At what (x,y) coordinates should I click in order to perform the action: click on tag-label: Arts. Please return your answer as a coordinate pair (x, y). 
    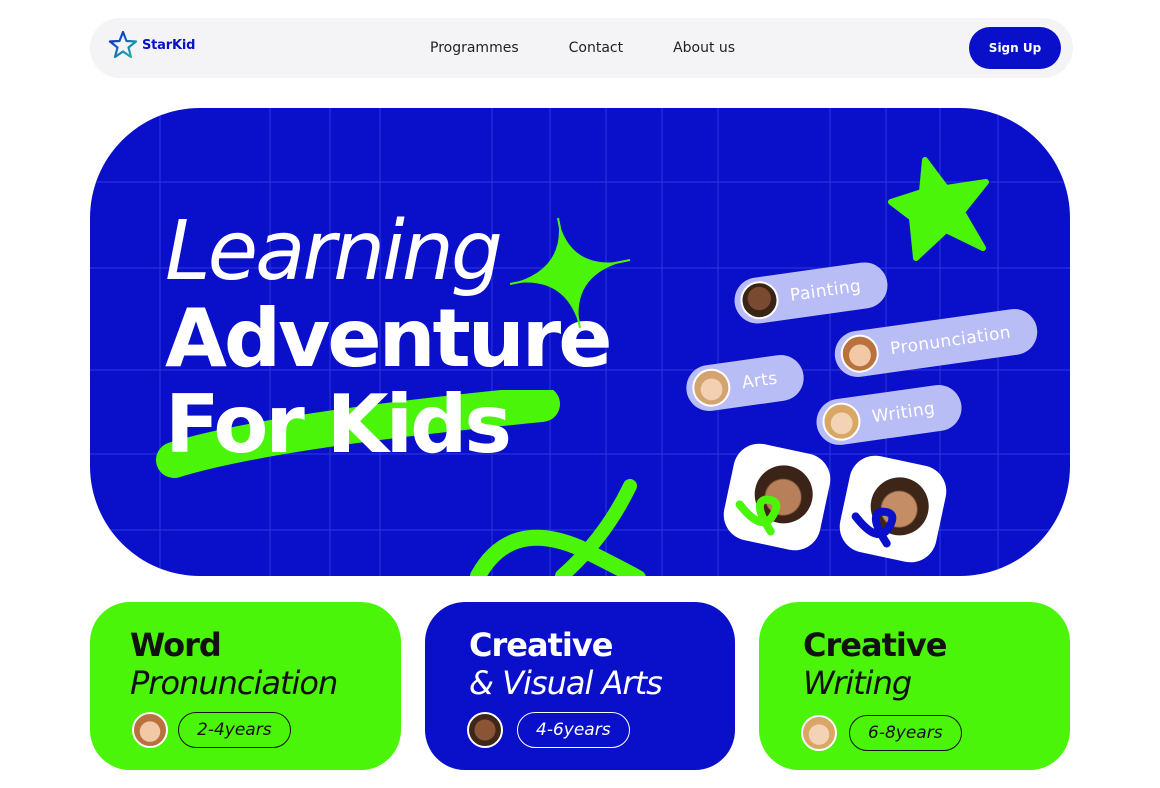
    Looking at the image, I should click on (759, 381).